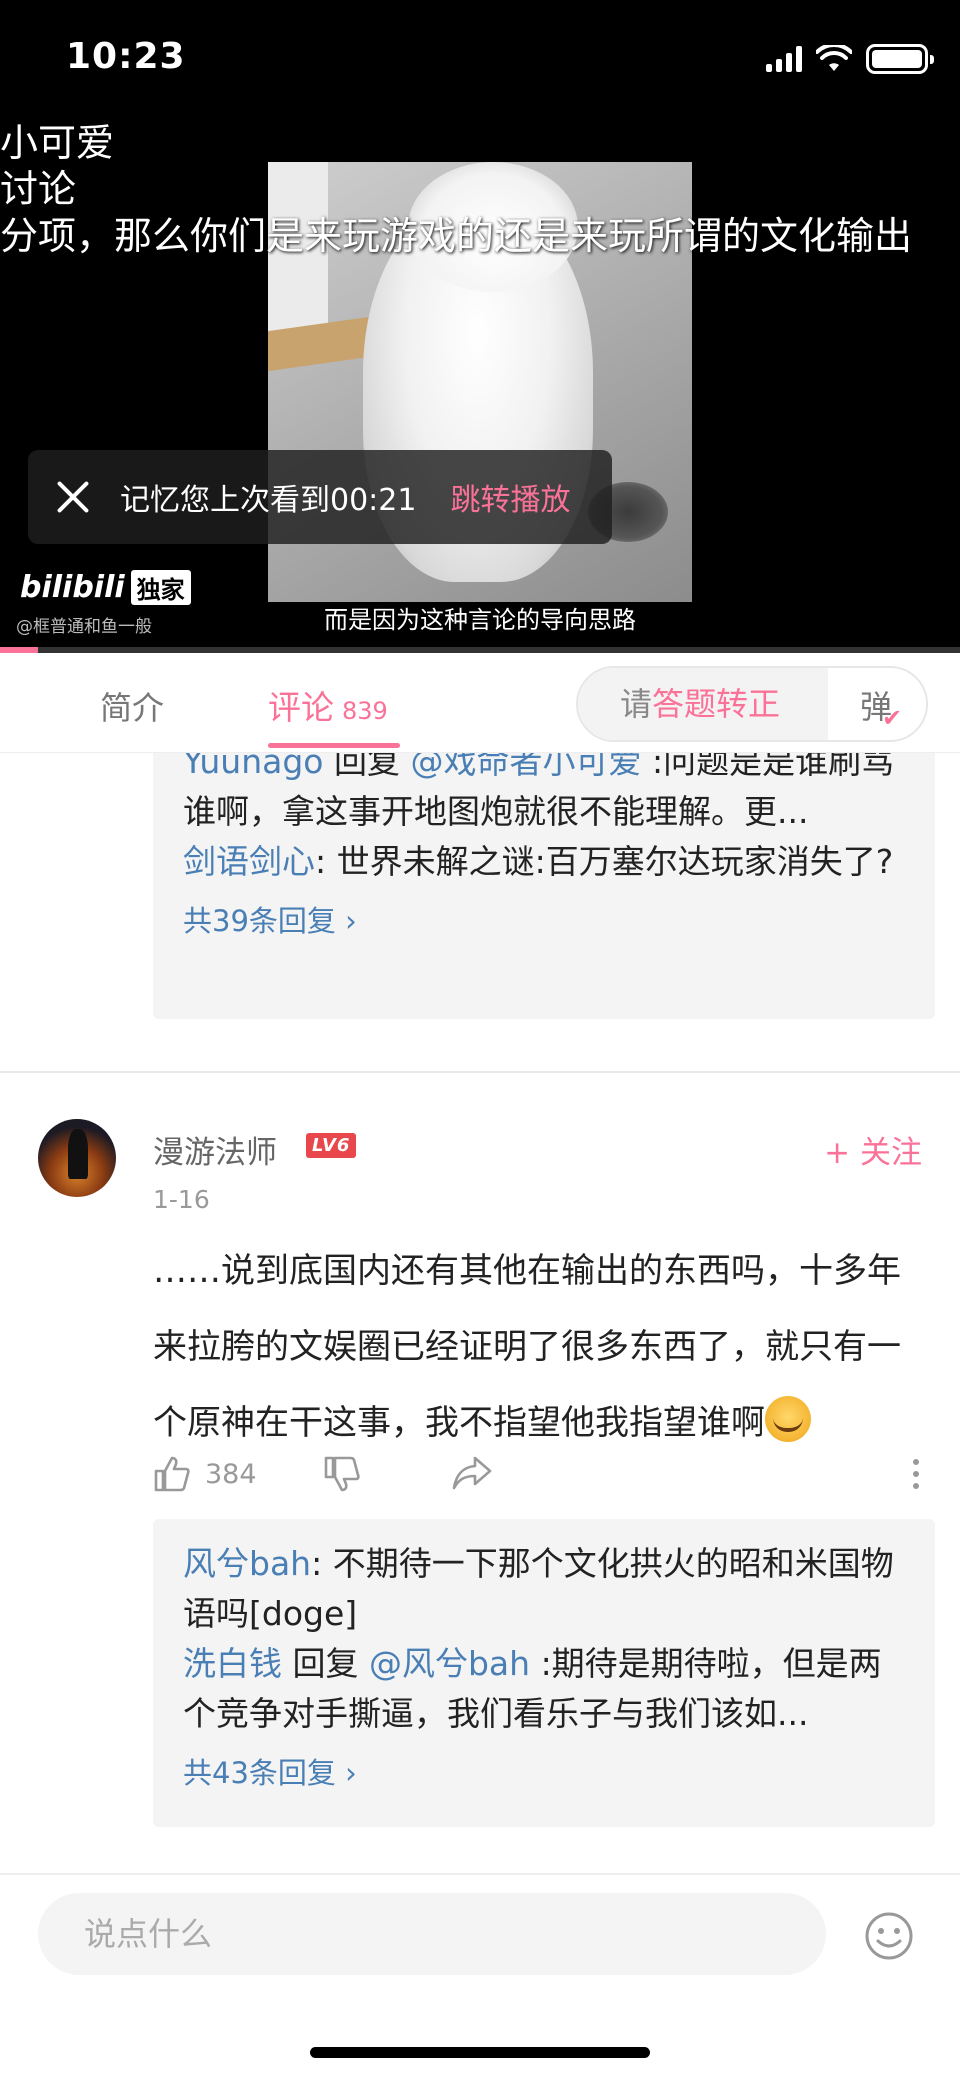 Image resolution: width=960 pixels, height=2079 pixels. I want to click on danmaku-input: 请答题转正 弹 ✔, so click(752, 704).